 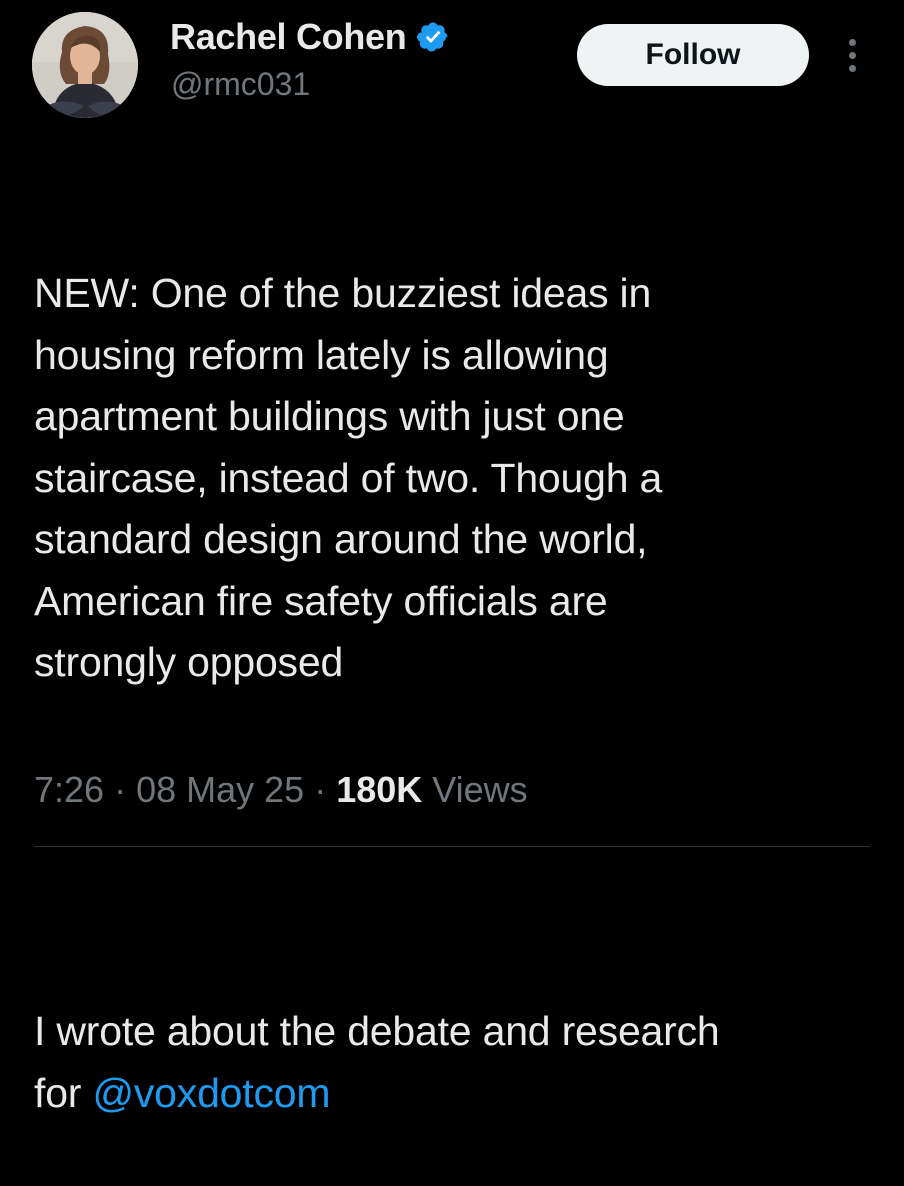 I want to click on author-name-row: Rachel Cohen, so click(x=310, y=37).